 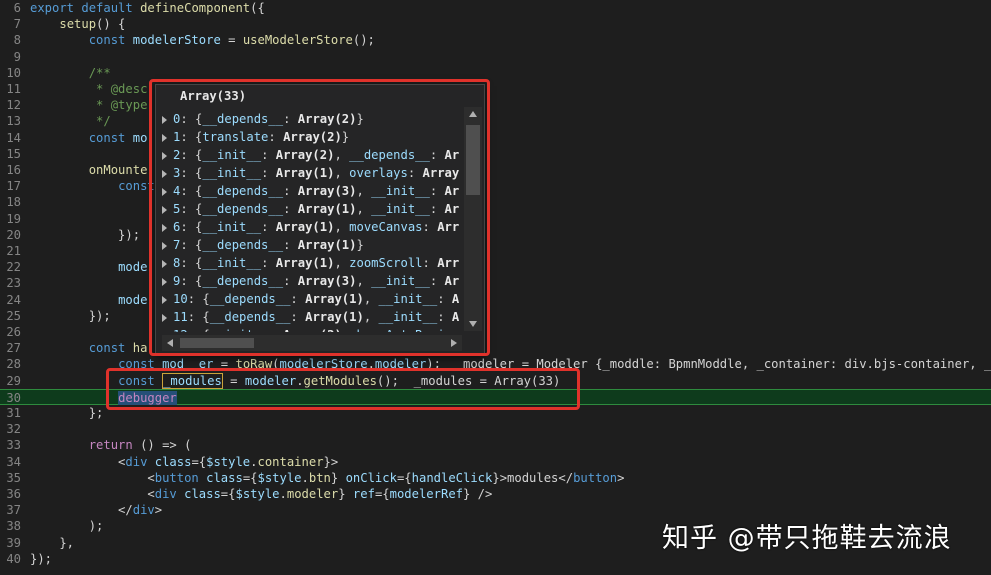 I want to click on code-text: mode, so click(x=88, y=300).